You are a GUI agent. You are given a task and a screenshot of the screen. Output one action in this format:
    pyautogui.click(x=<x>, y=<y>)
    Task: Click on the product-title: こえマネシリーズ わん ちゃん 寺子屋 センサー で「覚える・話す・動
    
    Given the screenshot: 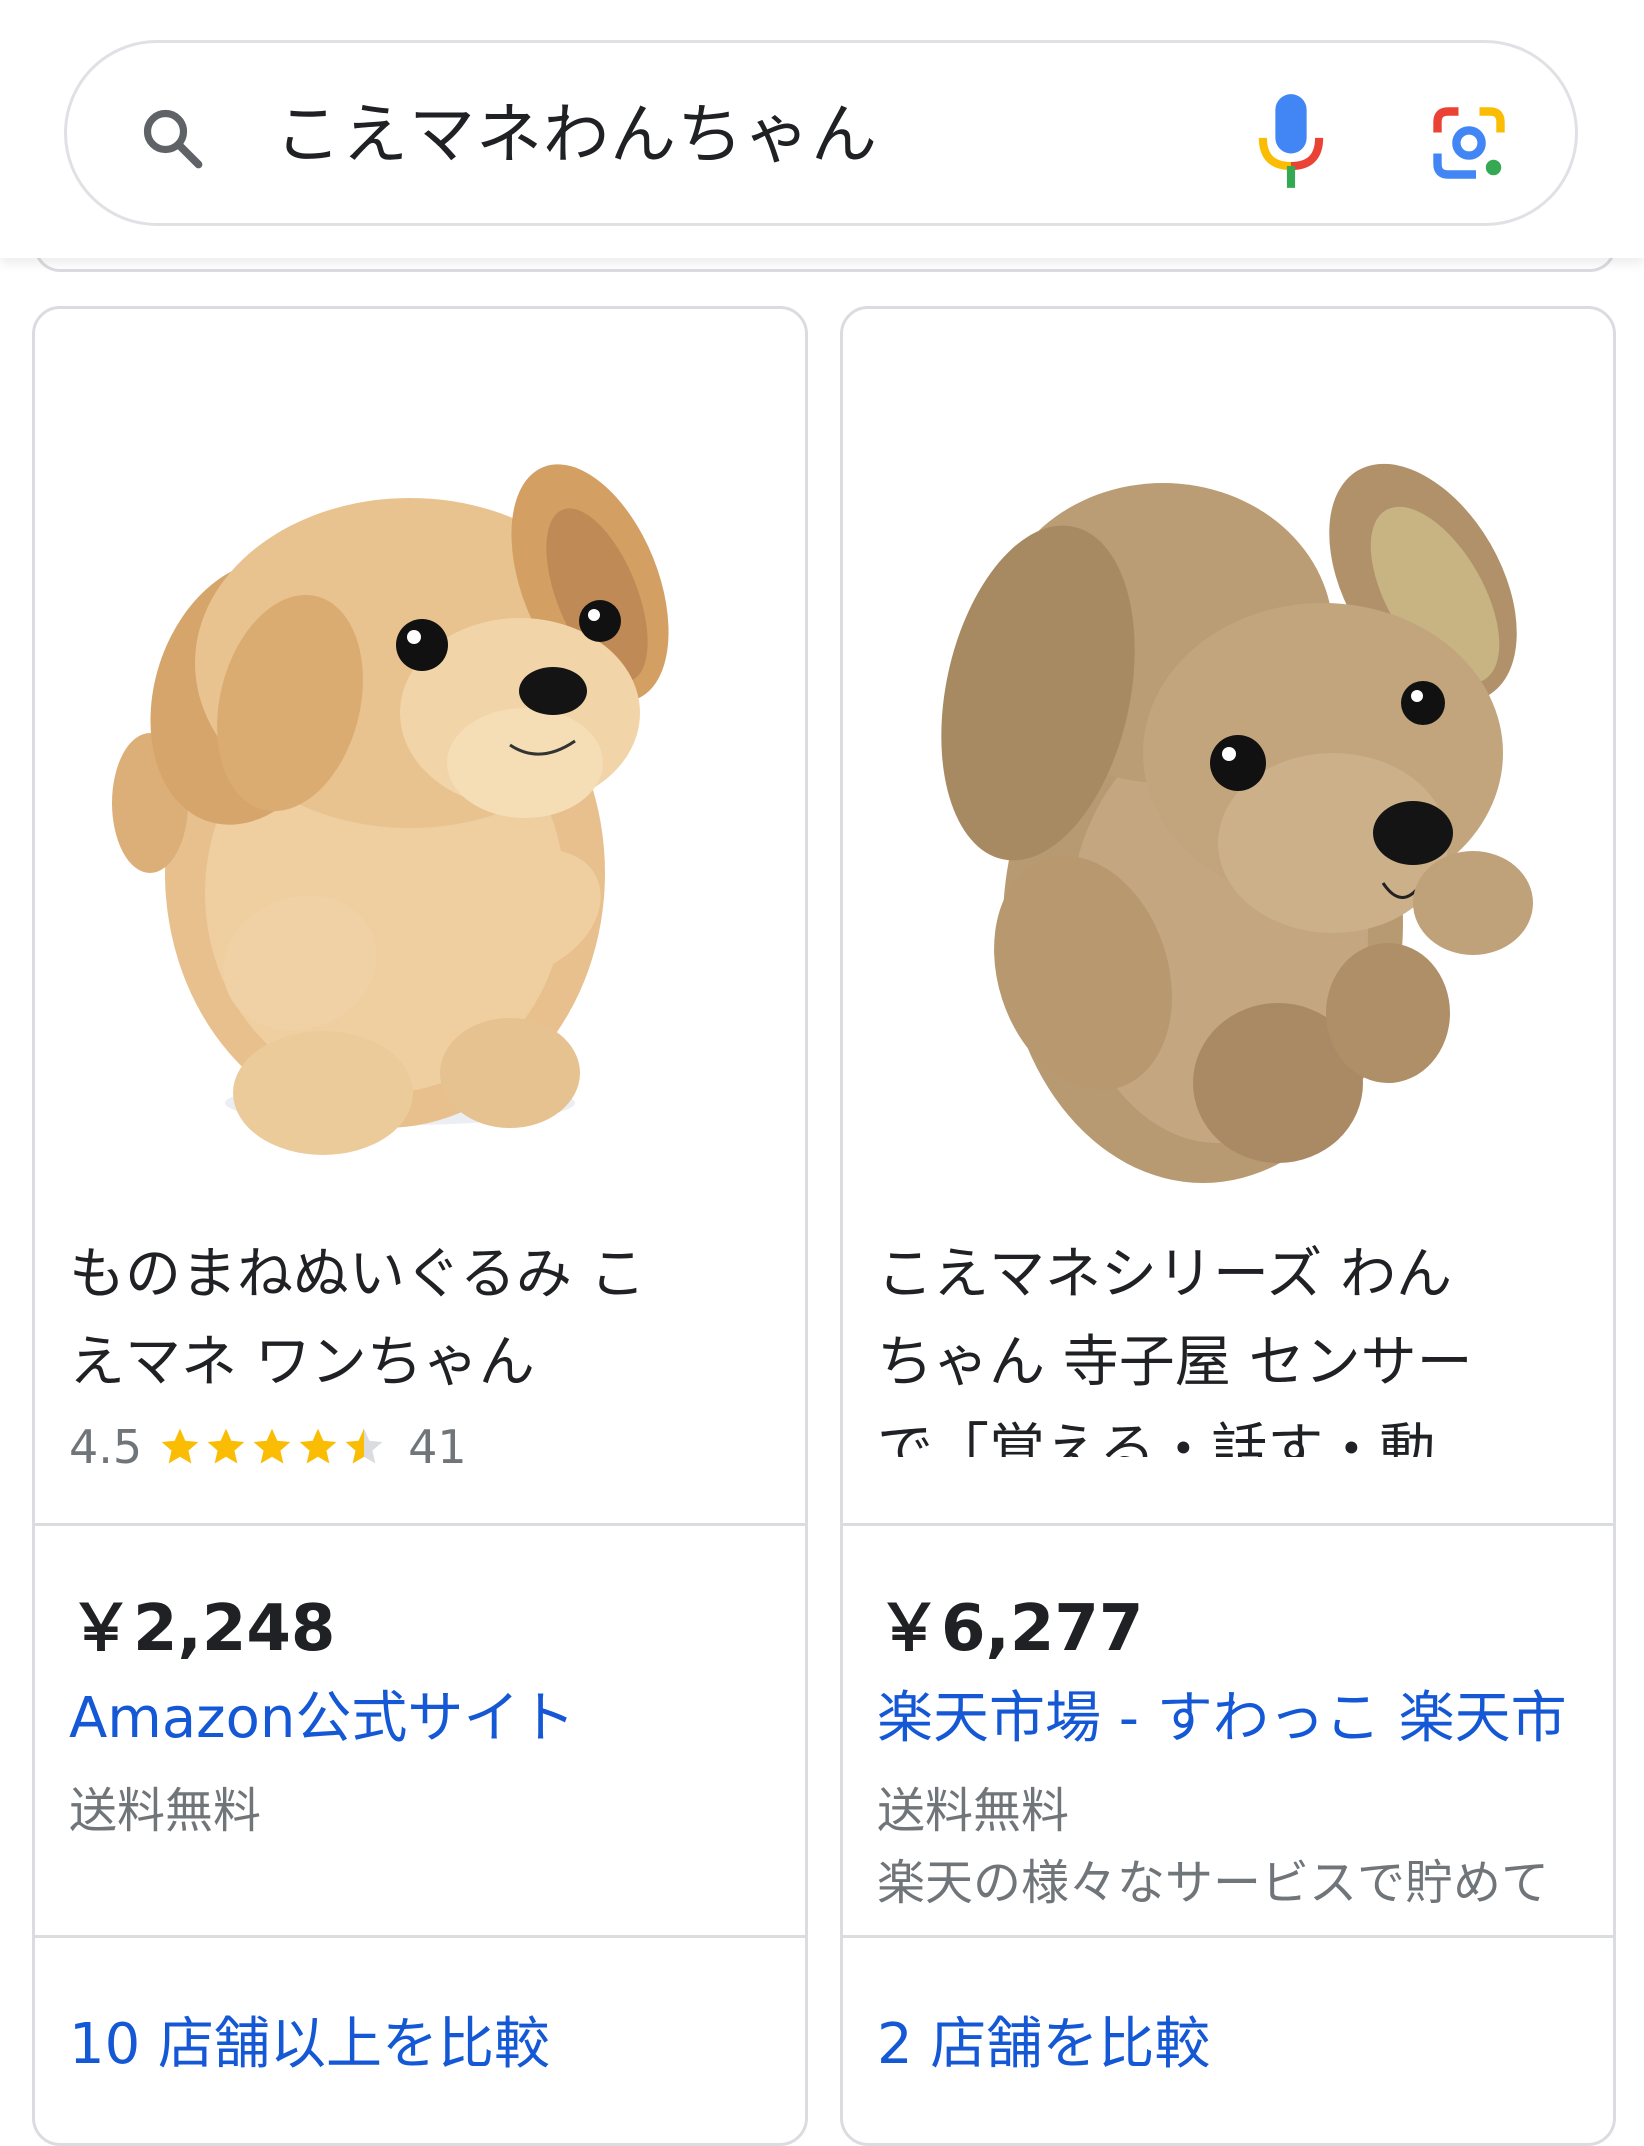 What is the action you would take?
    pyautogui.click(x=1227, y=1344)
    